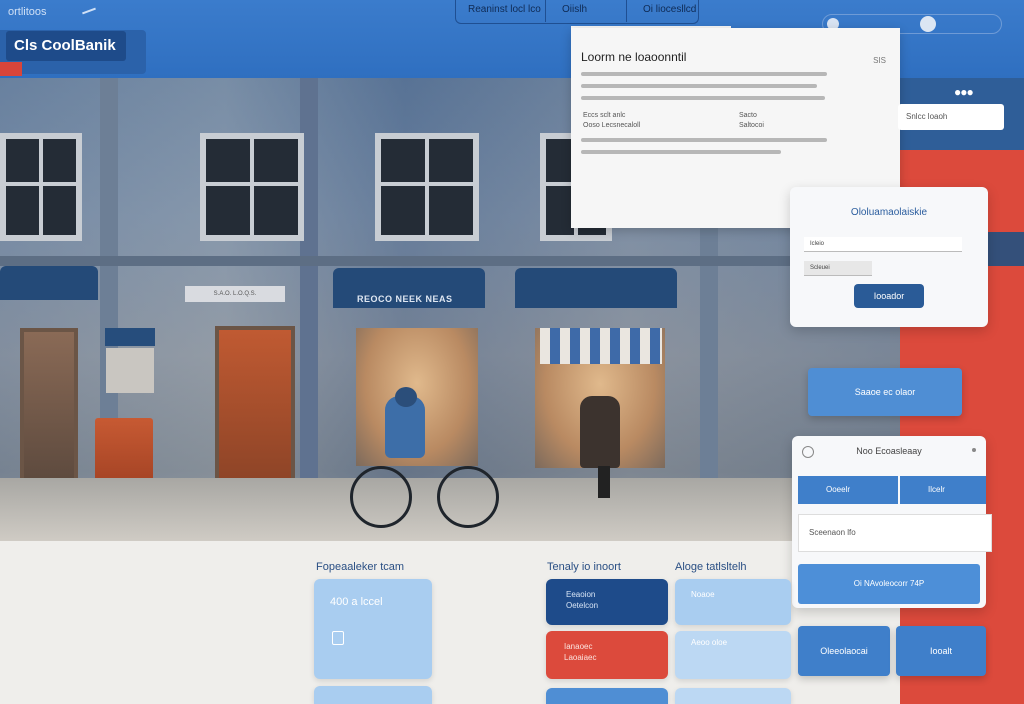  What do you see at coordinates (584, 567) in the screenshot?
I see `section-title-2: Tenaly io inoort` at bounding box center [584, 567].